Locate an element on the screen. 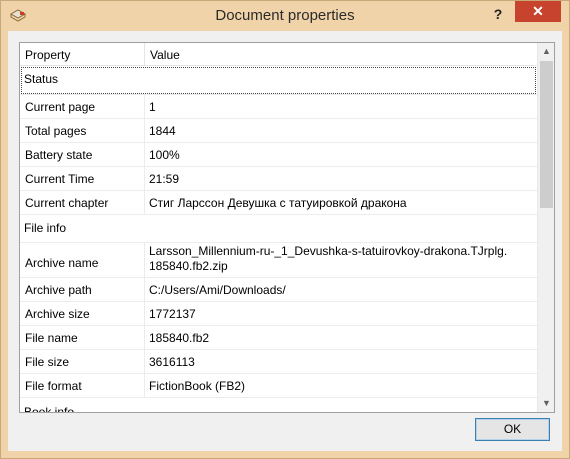 This screenshot has width=570, height=459. chevron-down-icon: ▼ is located at coordinates (546, 403).